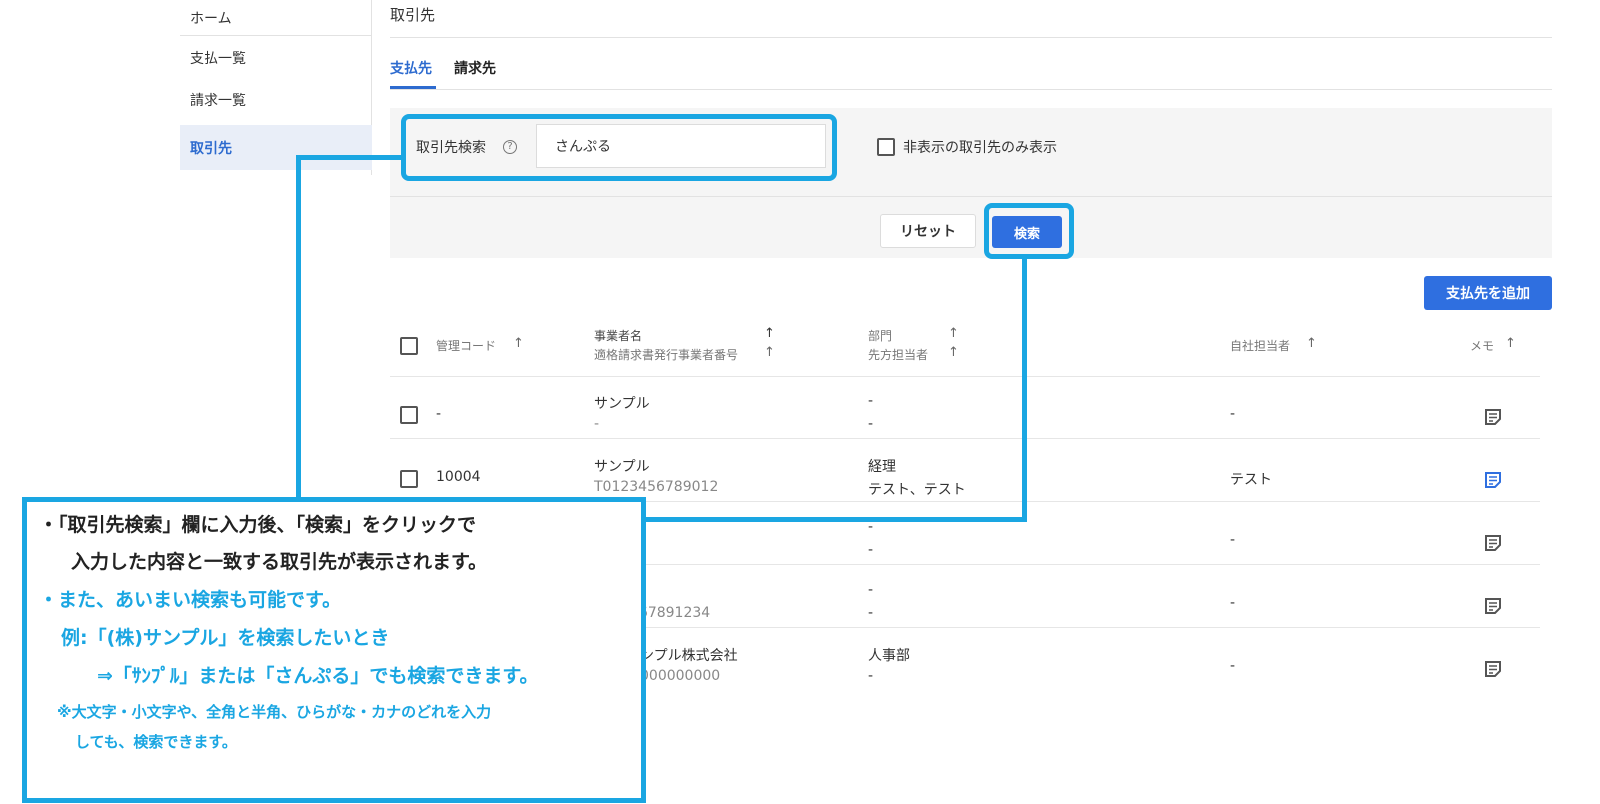 The image size is (1600, 804). I want to click on sidebar-item-invoices: 請求一覧, so click(276, 100).